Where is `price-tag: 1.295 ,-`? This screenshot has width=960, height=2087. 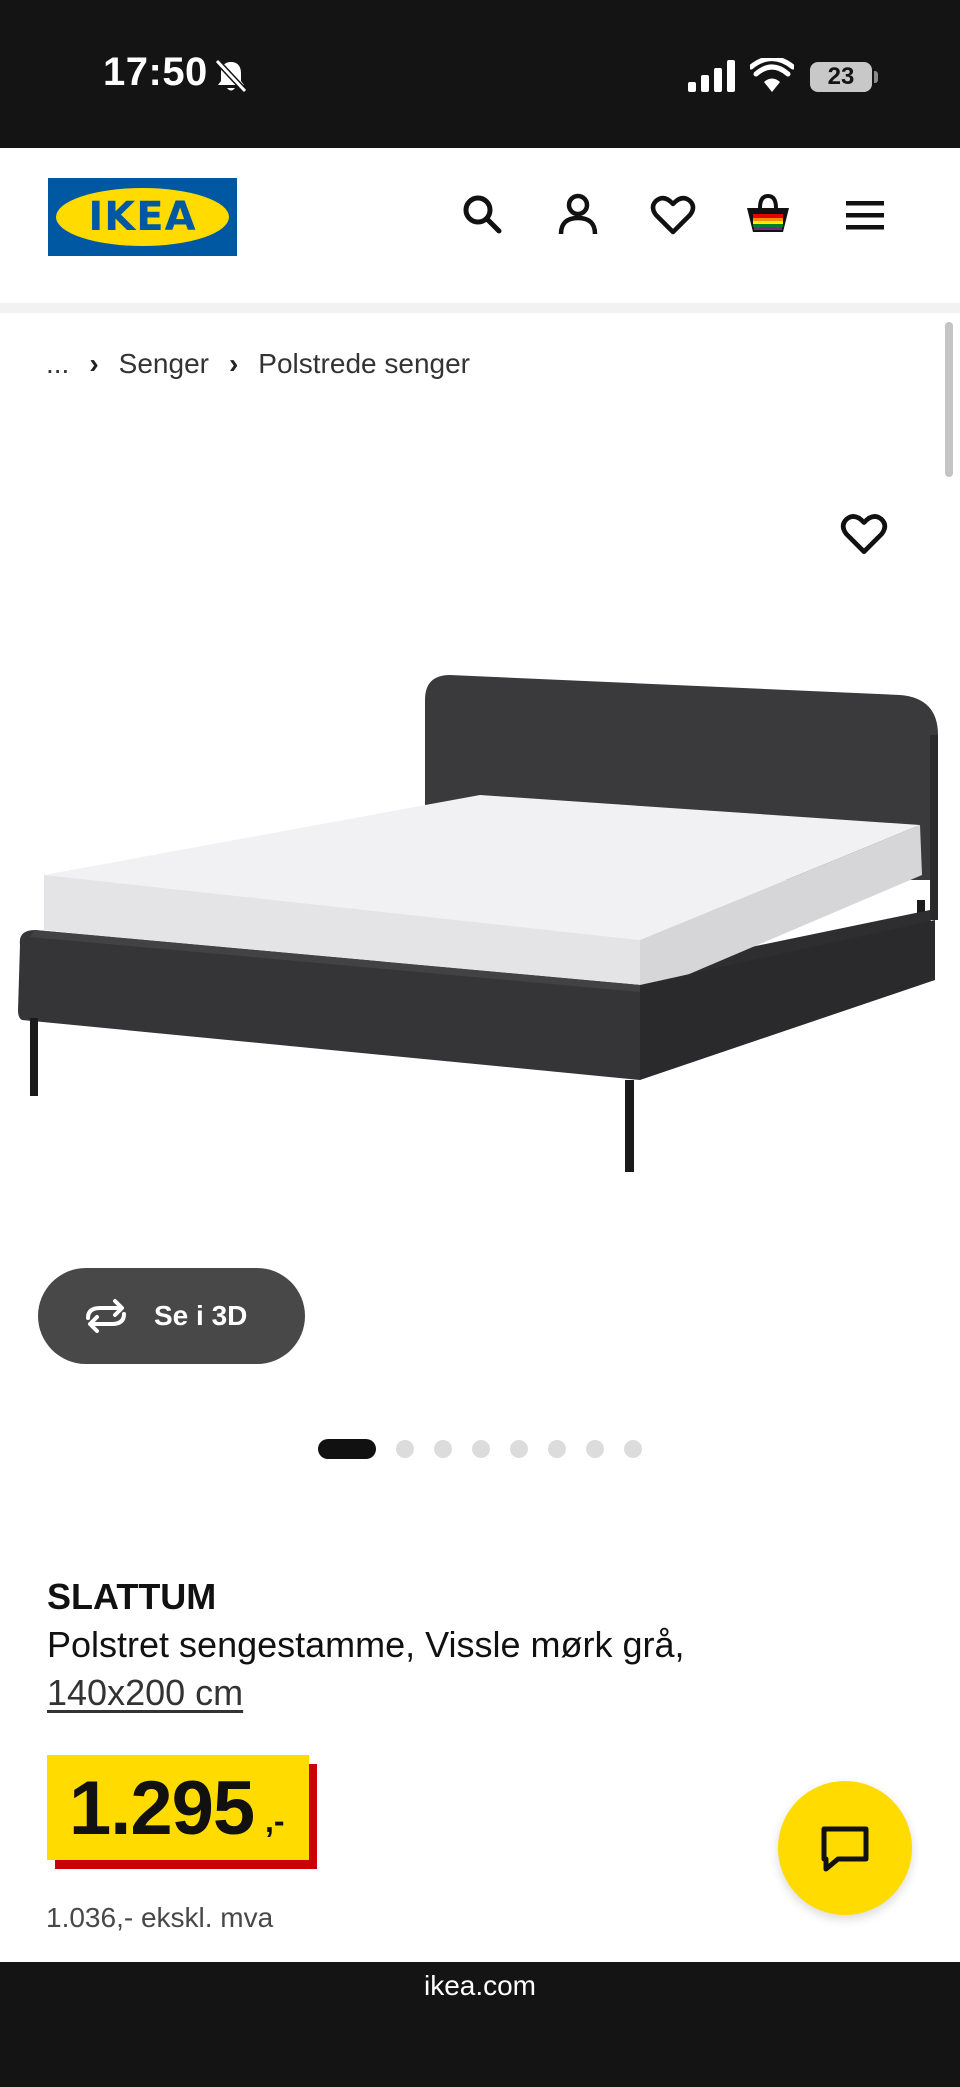 price-tag: 1.295 ,- is located at coordinates (178, 1807).